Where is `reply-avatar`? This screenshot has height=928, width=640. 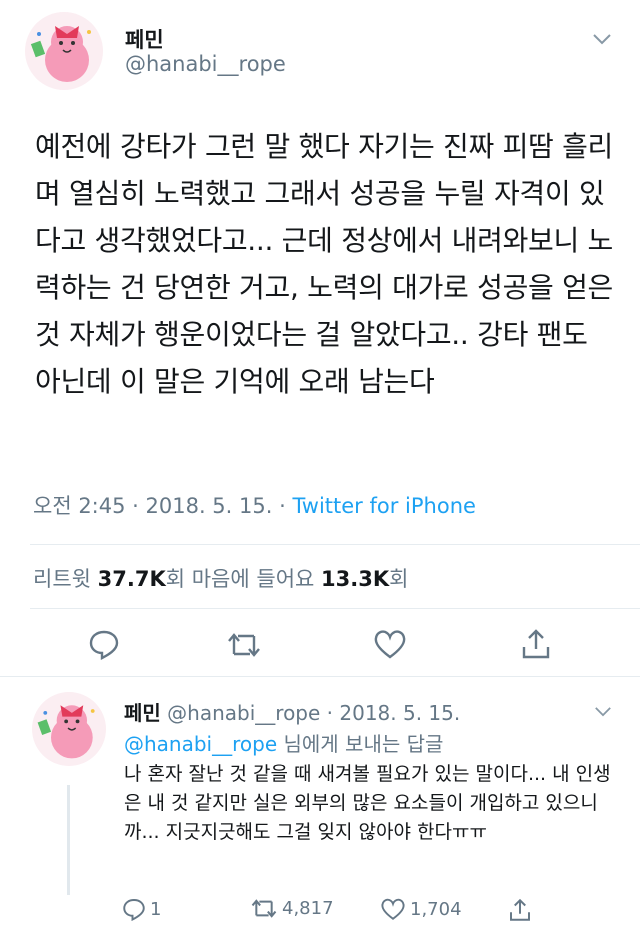
reply-avatar is located at coordinates (69, 729).